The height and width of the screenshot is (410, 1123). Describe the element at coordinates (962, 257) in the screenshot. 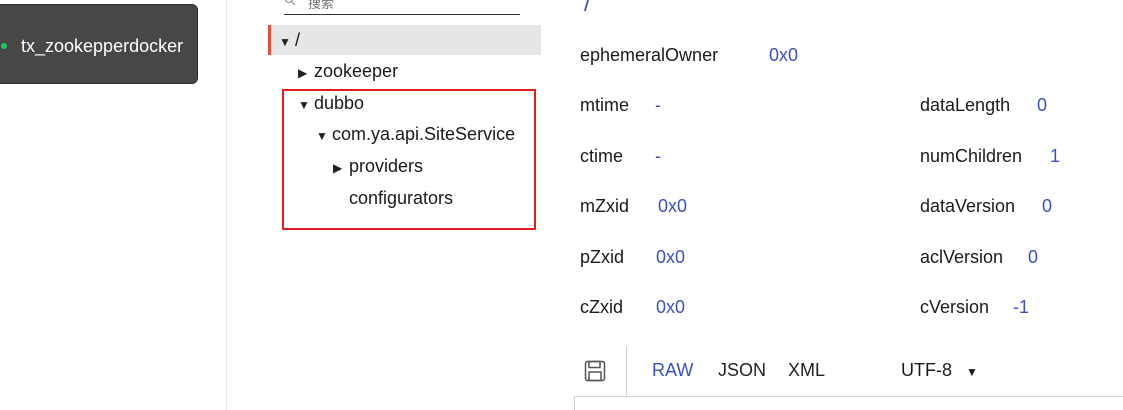

I see `stat-label-aclversion: aclVersion` at that location.